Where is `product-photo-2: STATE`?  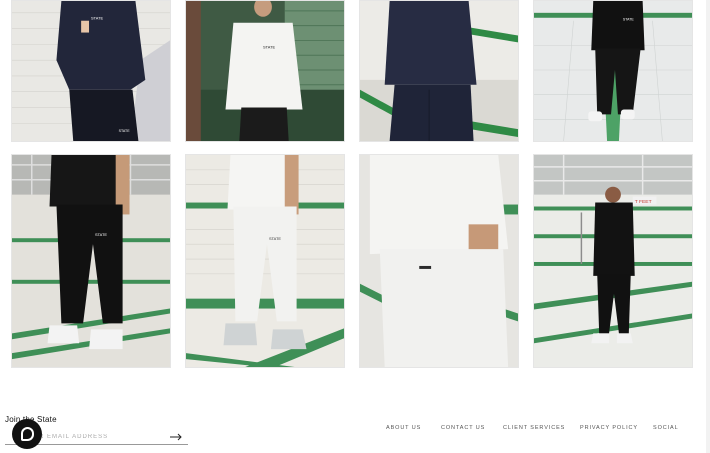
product-photo-2: STATE is located at coordinates (265, 71).